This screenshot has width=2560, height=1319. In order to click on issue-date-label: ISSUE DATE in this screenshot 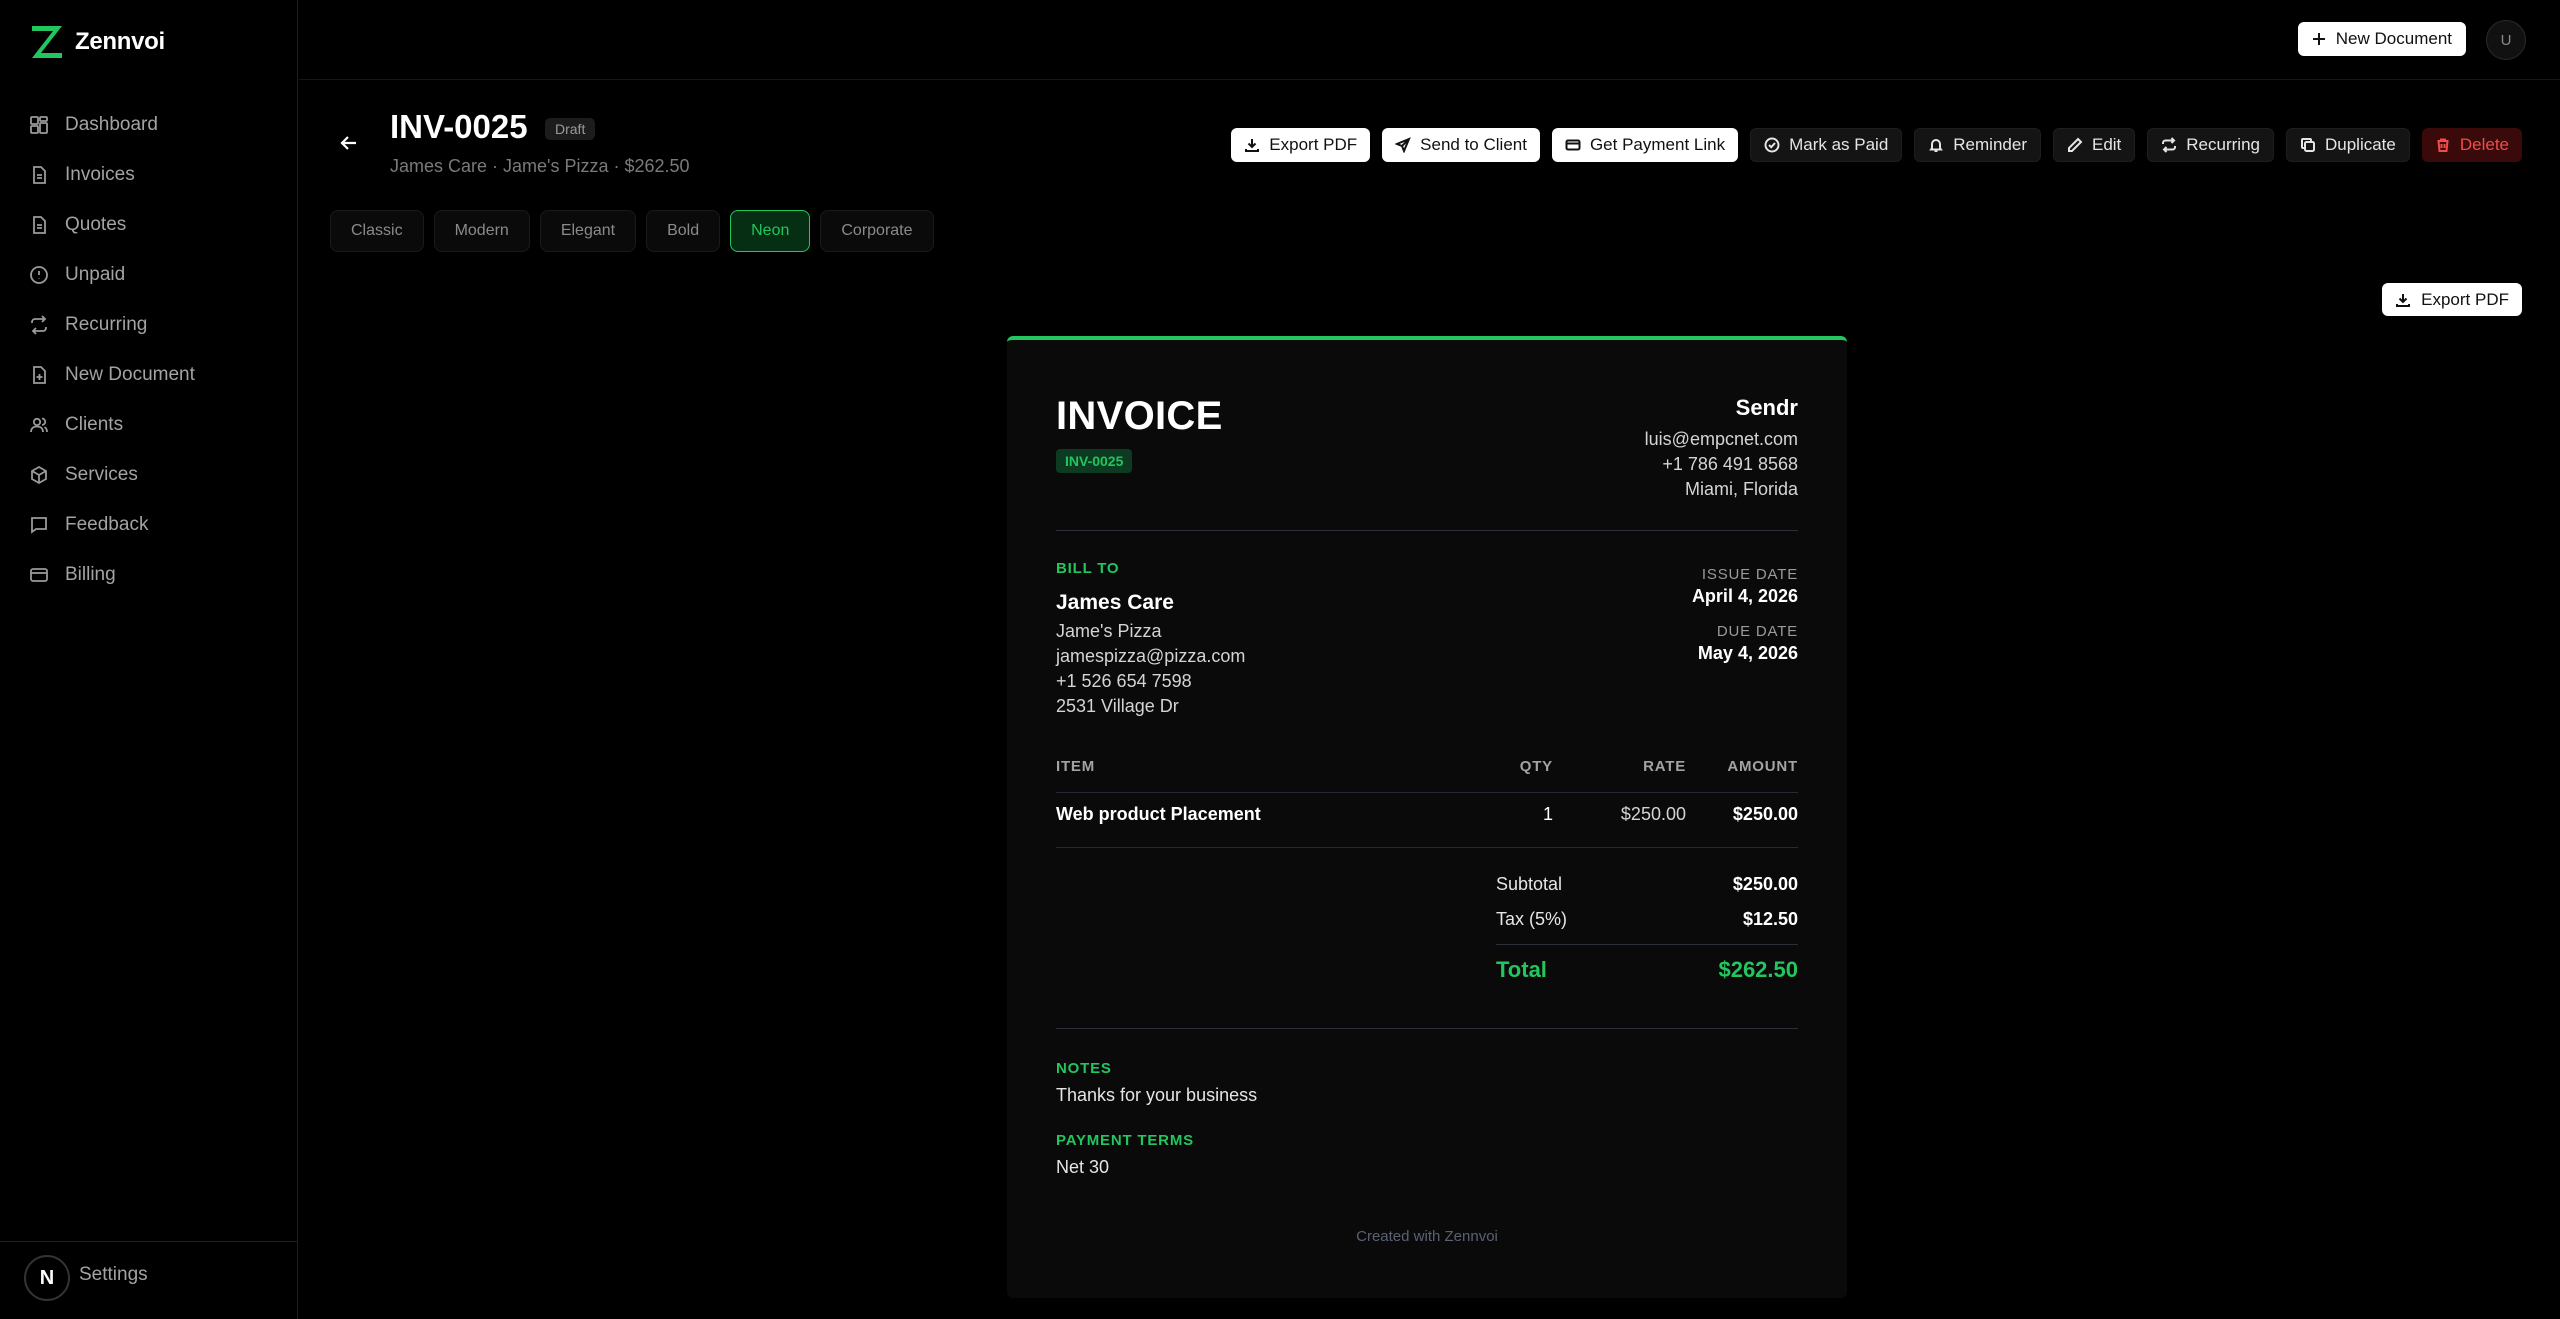, I will do `click(1749, 574)`.